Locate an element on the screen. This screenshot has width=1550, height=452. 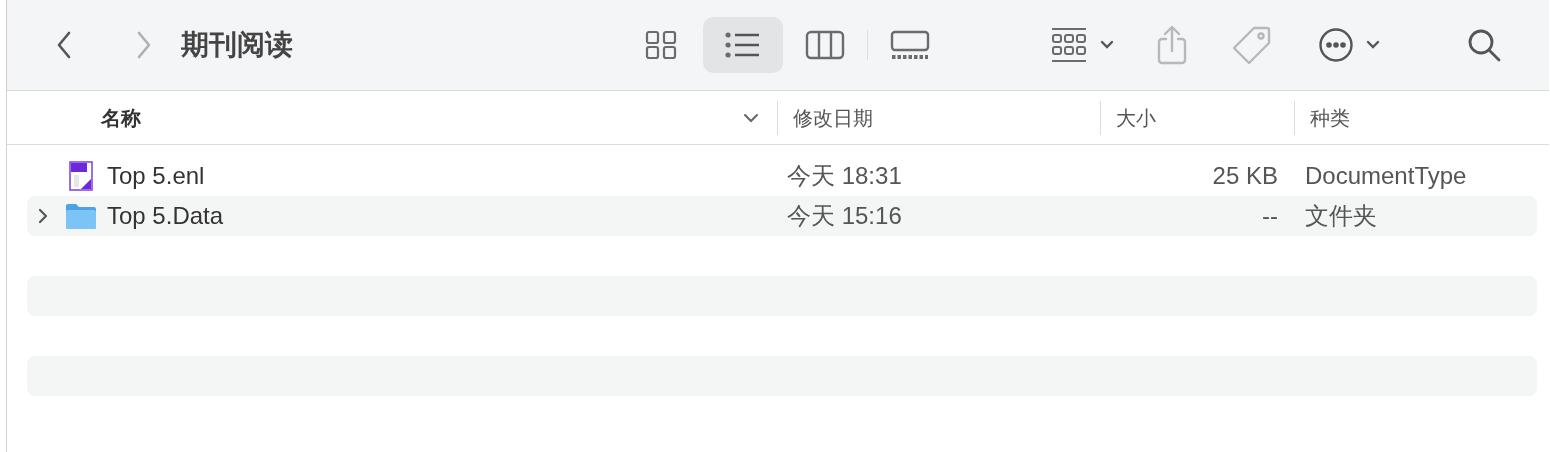
share-icon is located at coordinates (1172, 45).